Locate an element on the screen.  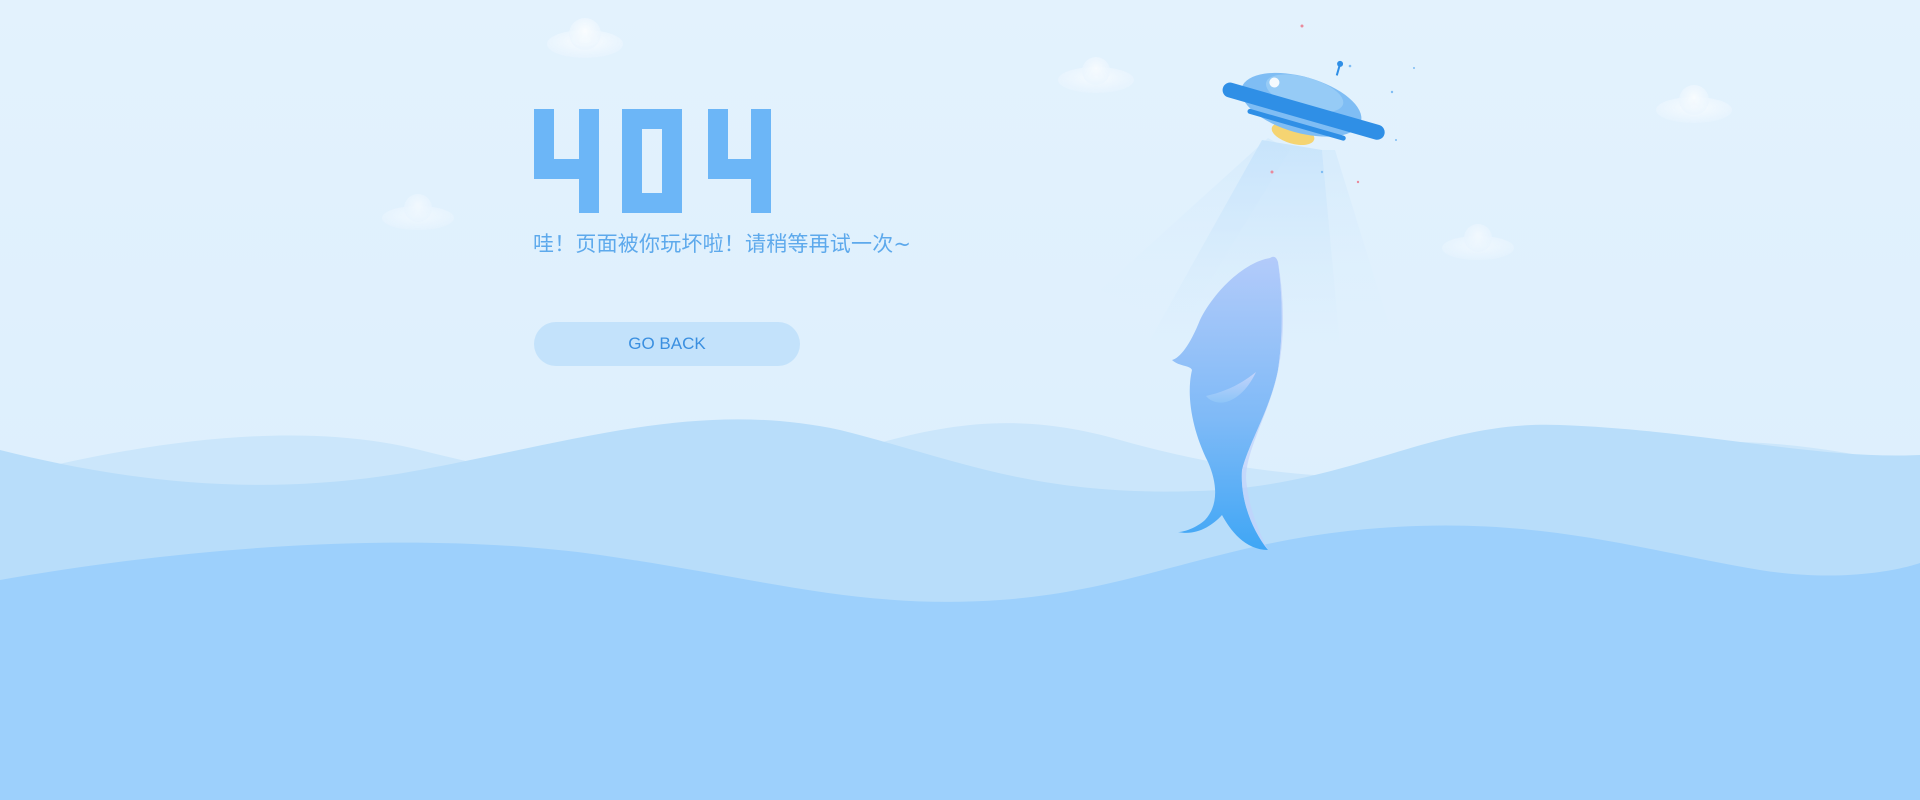
error-code: 404 is located at coordinates (652, 161).